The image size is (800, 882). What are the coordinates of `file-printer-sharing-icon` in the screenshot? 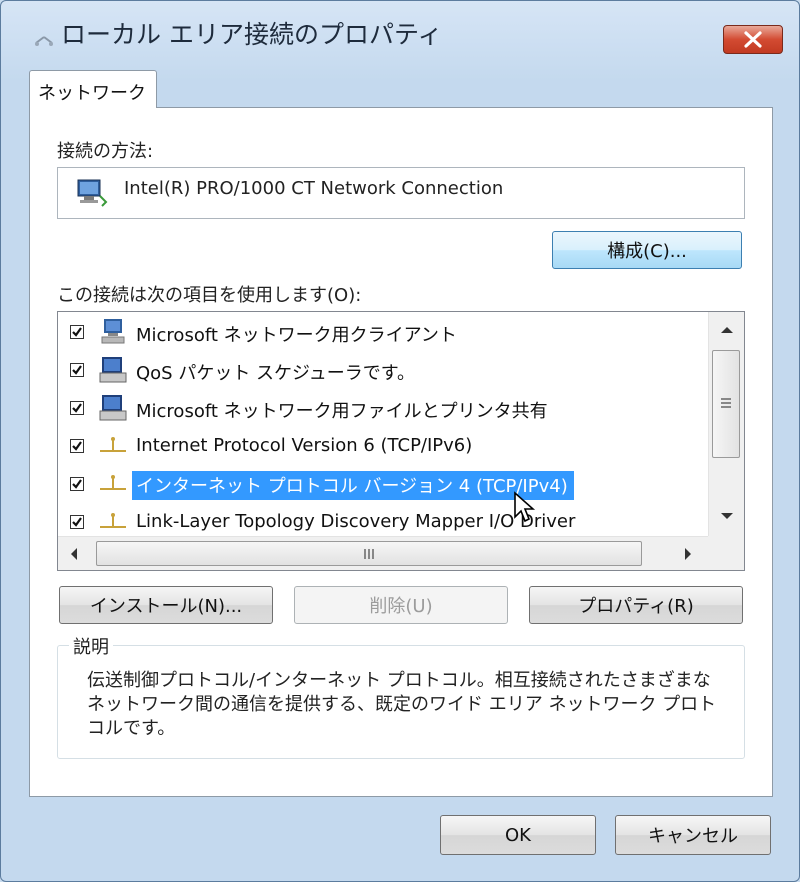 It's located at (113, 408).